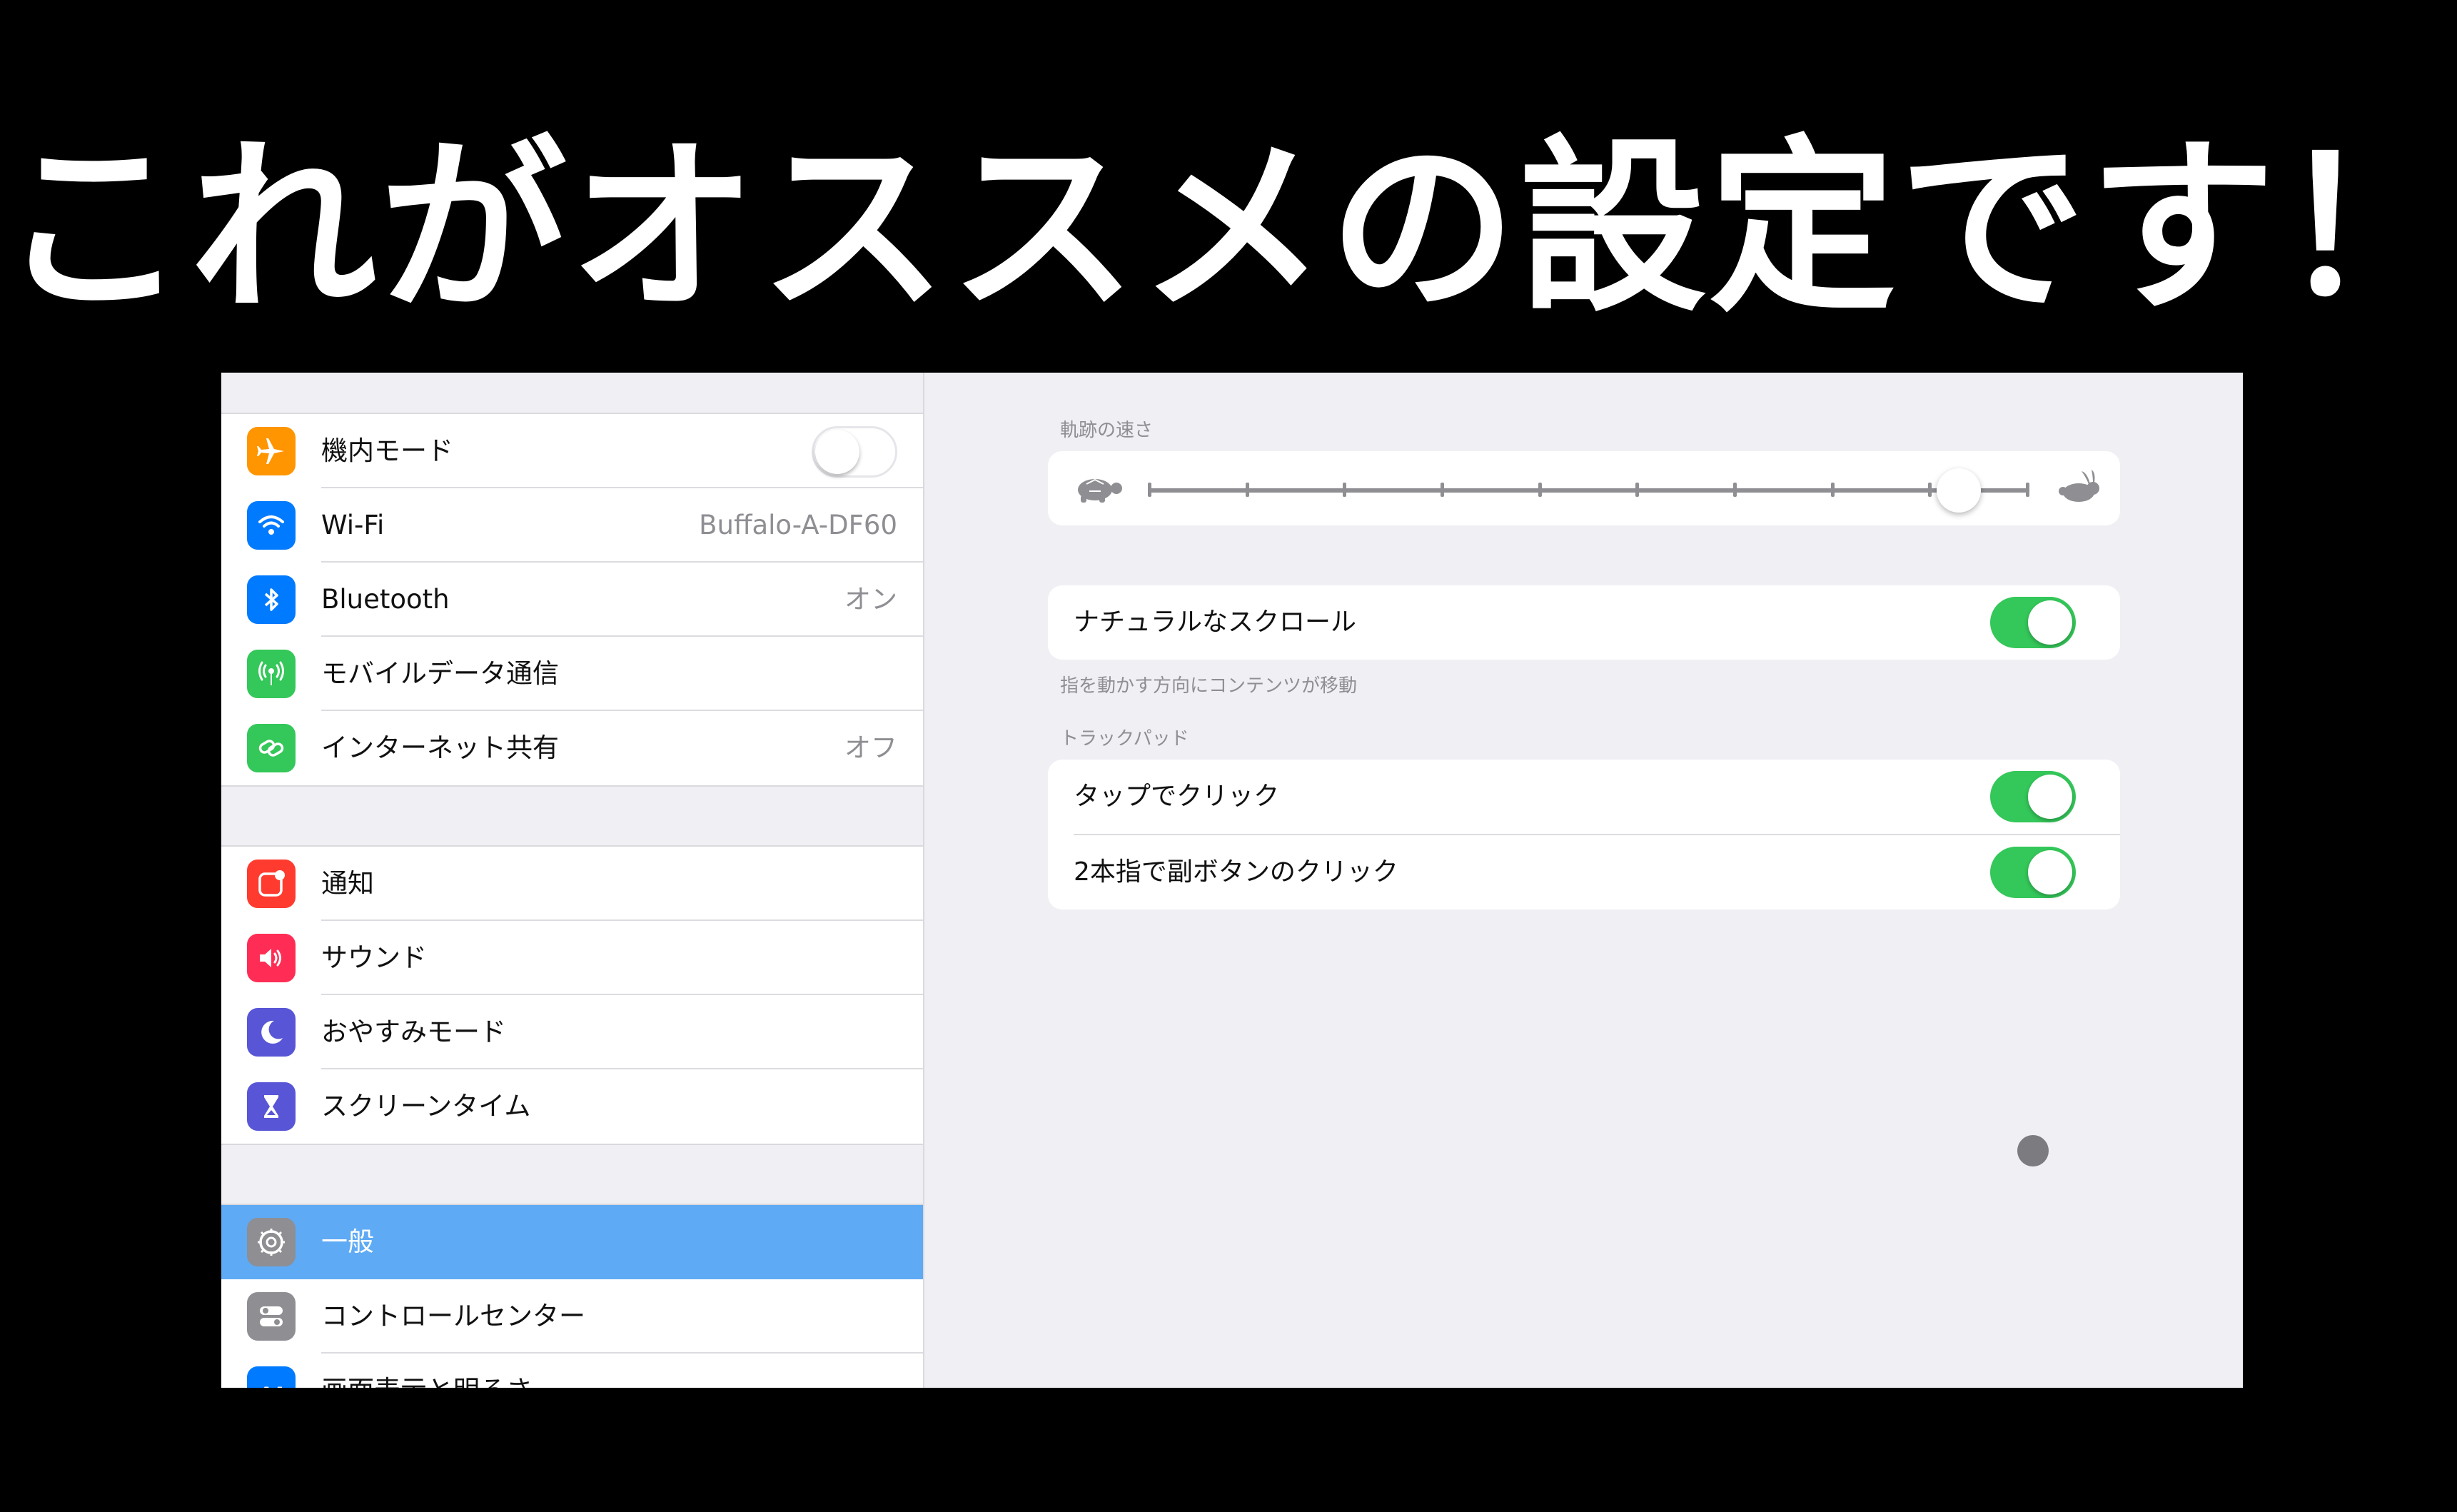 Image resolution: width=2457 pixels, height=1512 pixels. I want to click on sidebar-item: モバイルデータ通信, so click(572, 674).